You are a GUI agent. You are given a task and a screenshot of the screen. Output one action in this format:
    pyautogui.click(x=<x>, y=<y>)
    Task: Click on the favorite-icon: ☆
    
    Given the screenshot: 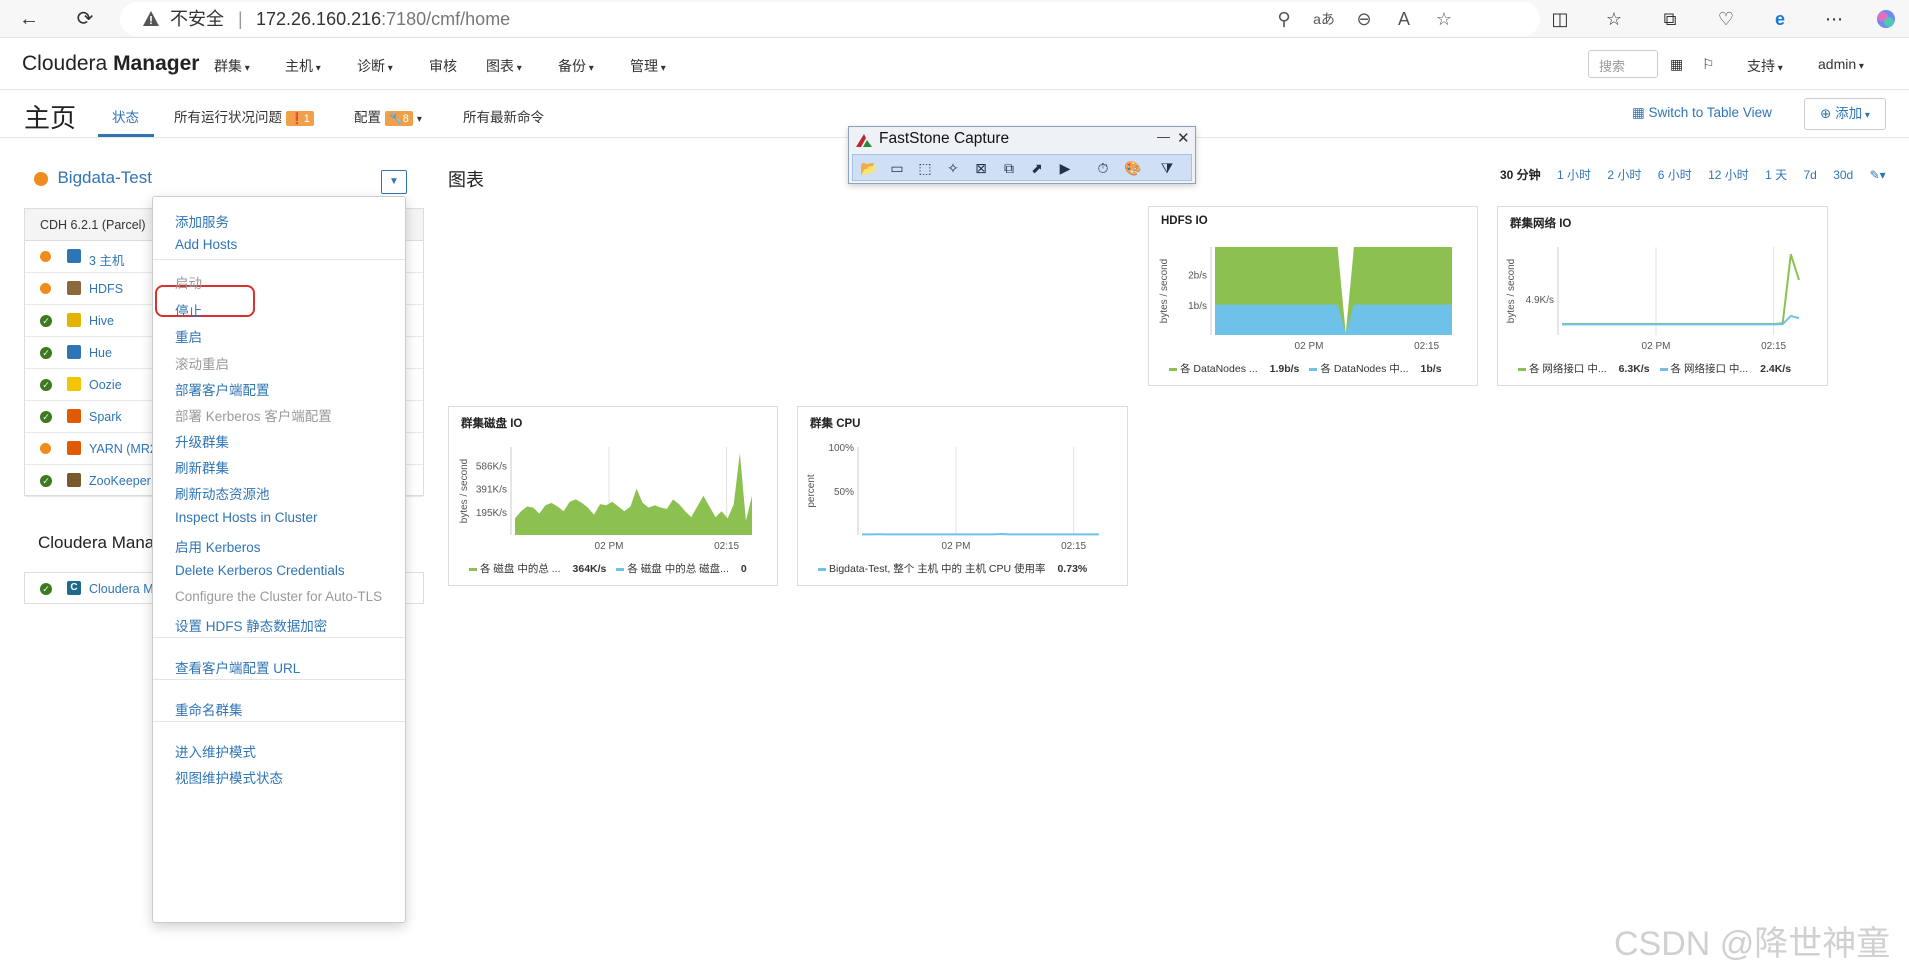 What is the action you would take?
    pyautogui.click(x=1444, y=19)
    